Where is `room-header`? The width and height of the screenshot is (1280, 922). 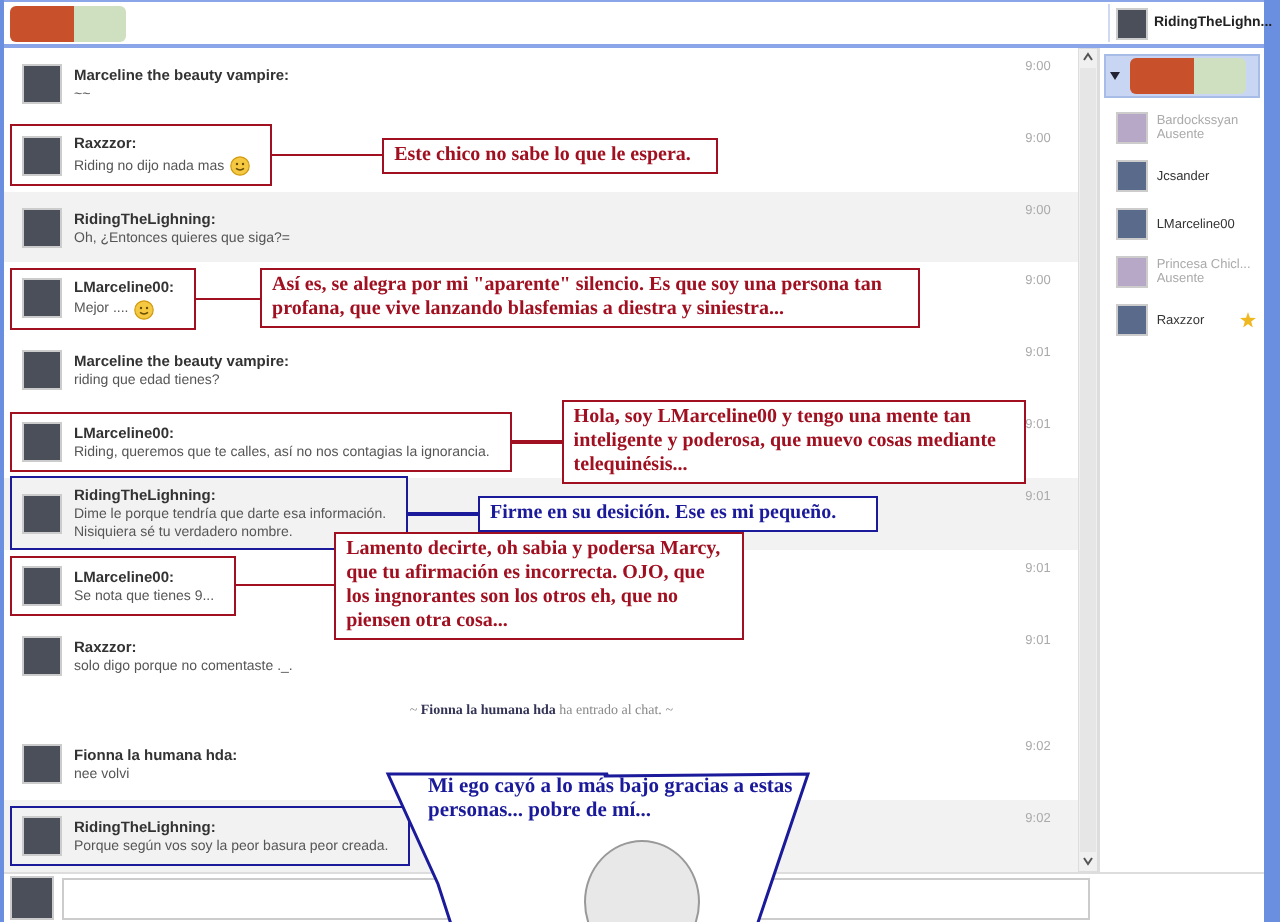
room-header is located at coordinates (1182, 76).